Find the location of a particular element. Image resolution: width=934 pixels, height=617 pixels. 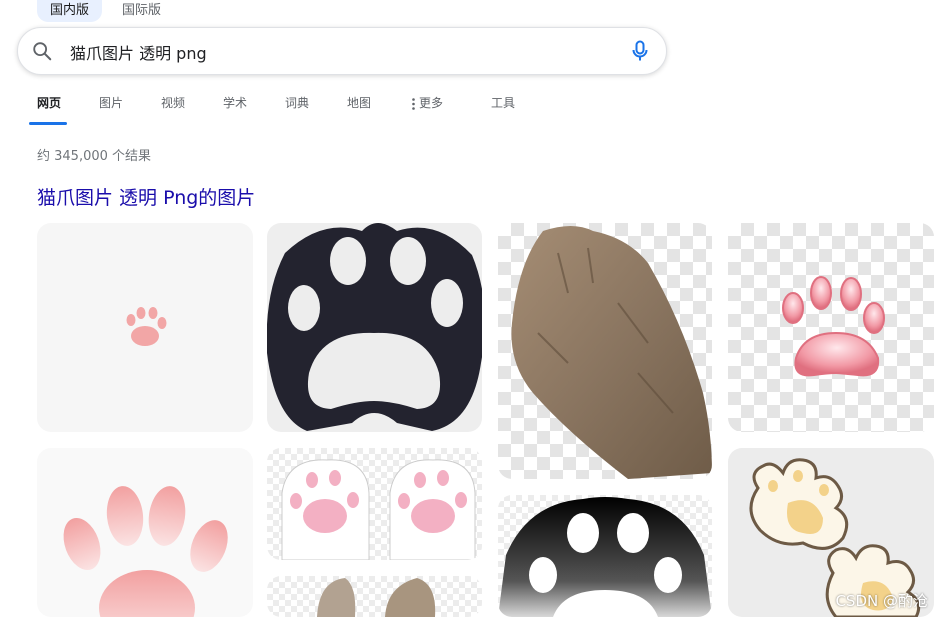

tab-academic: 学术 is located at coordinates (235, 109).